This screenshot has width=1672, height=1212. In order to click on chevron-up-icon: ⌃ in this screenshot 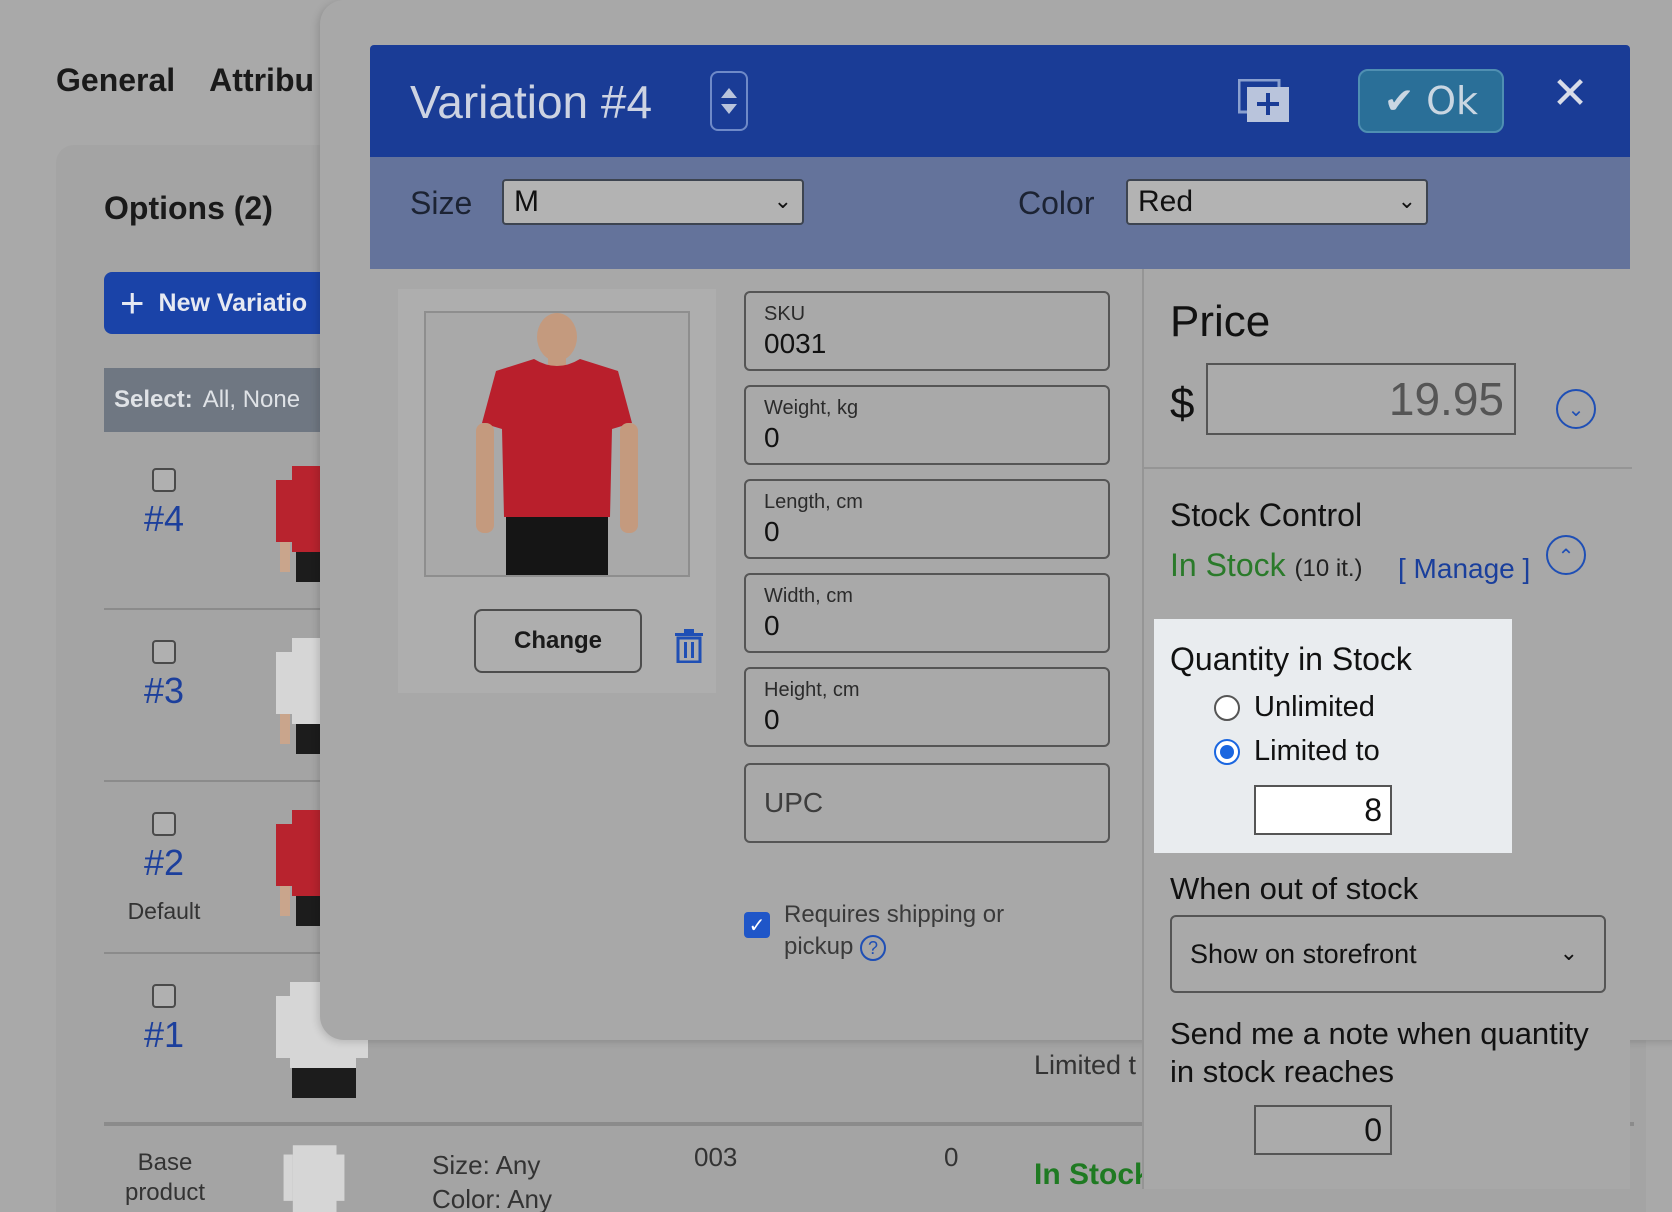, I will do `click(1566, 555)`.